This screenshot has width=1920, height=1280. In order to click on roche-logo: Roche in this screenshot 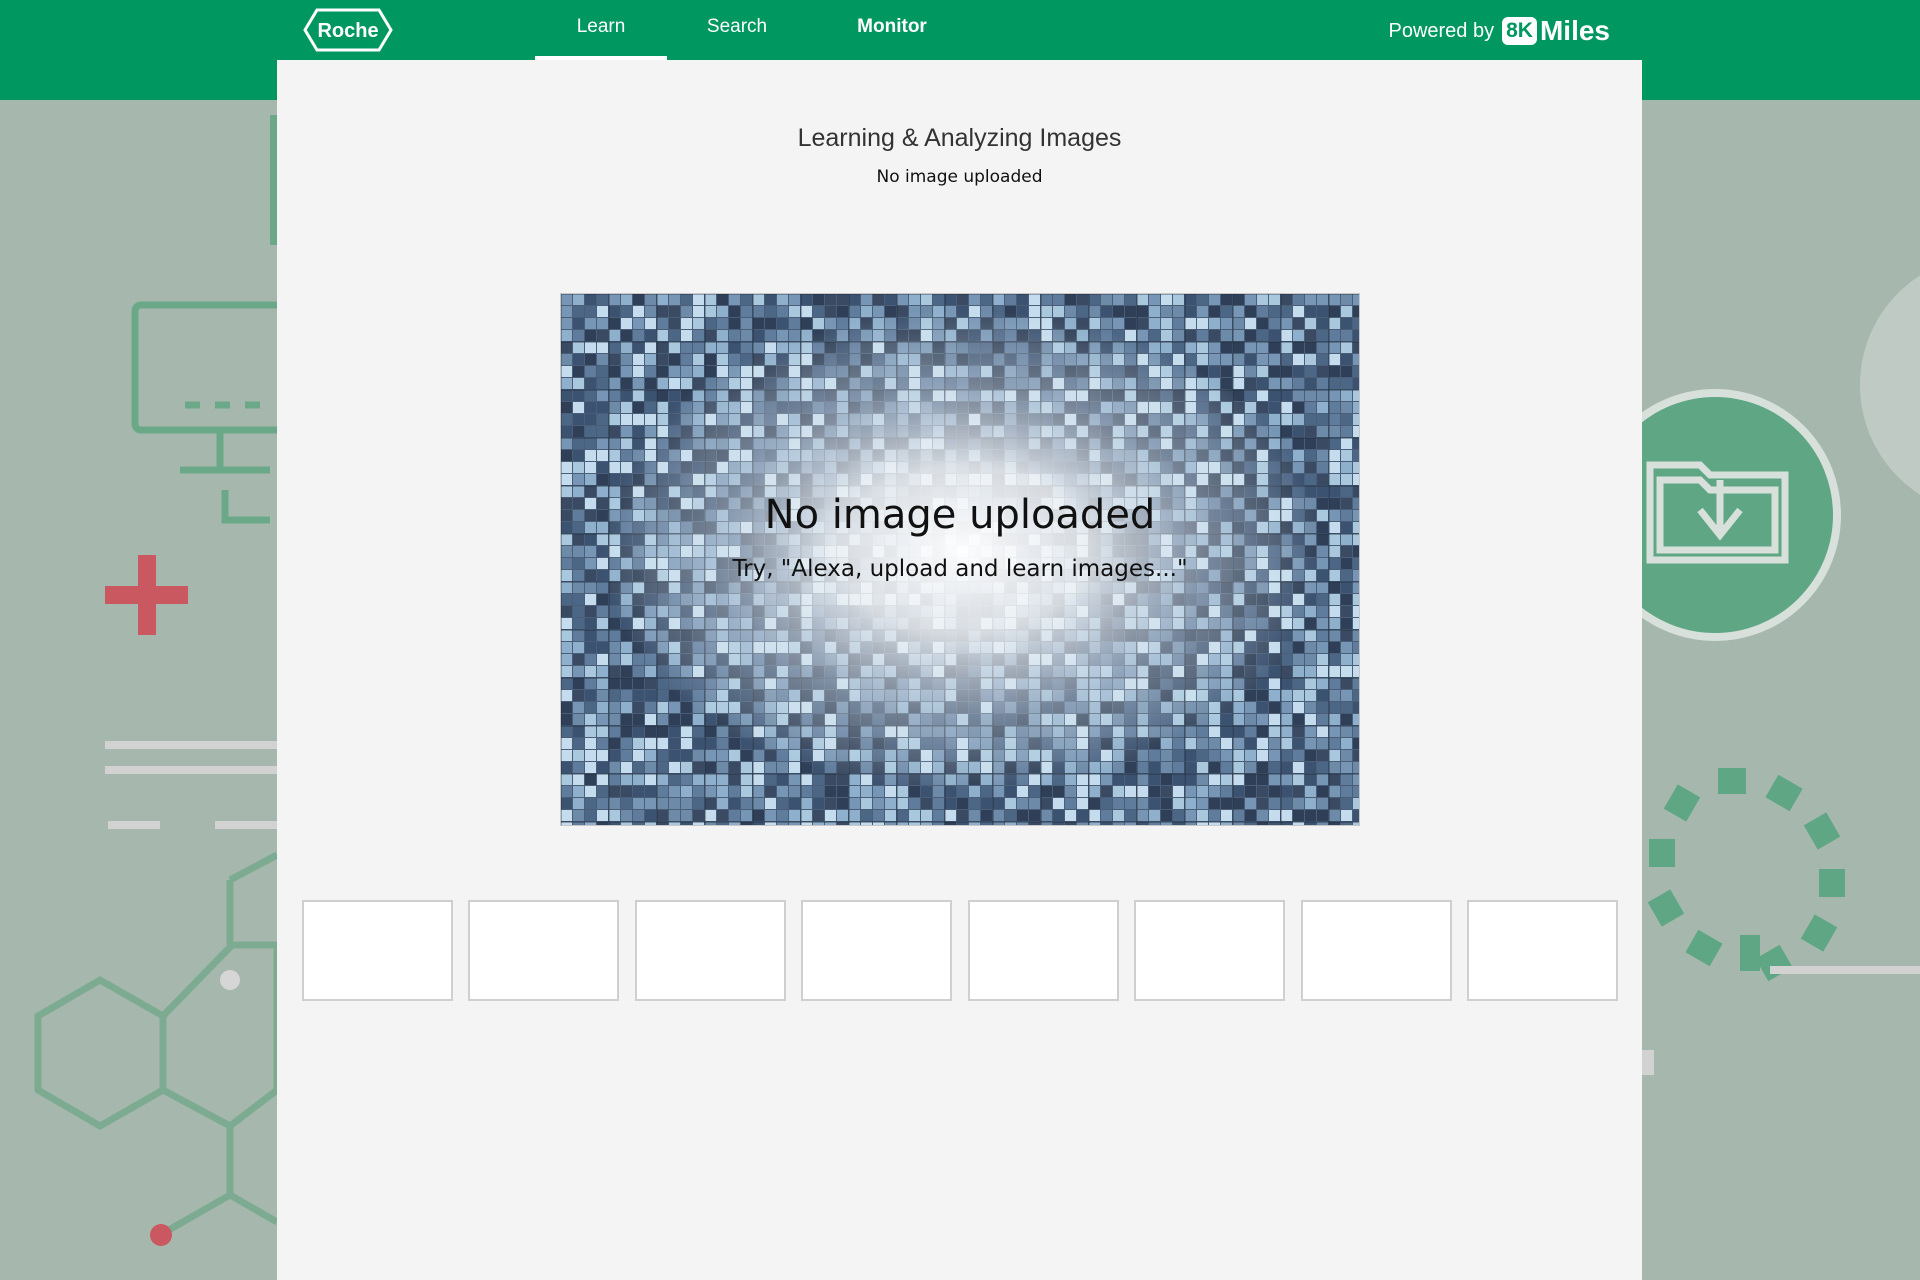, I will do `click(348, 30)`.